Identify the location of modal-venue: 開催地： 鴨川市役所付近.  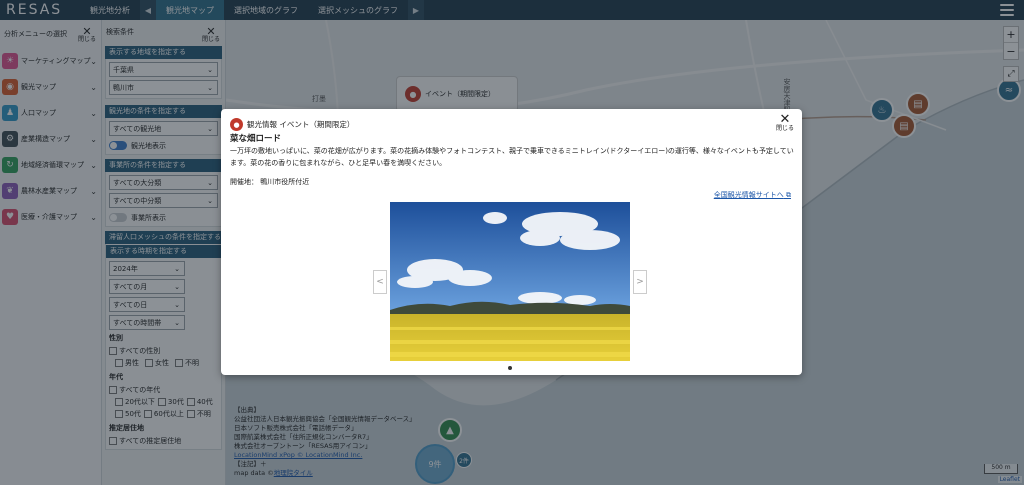
(270, 182).